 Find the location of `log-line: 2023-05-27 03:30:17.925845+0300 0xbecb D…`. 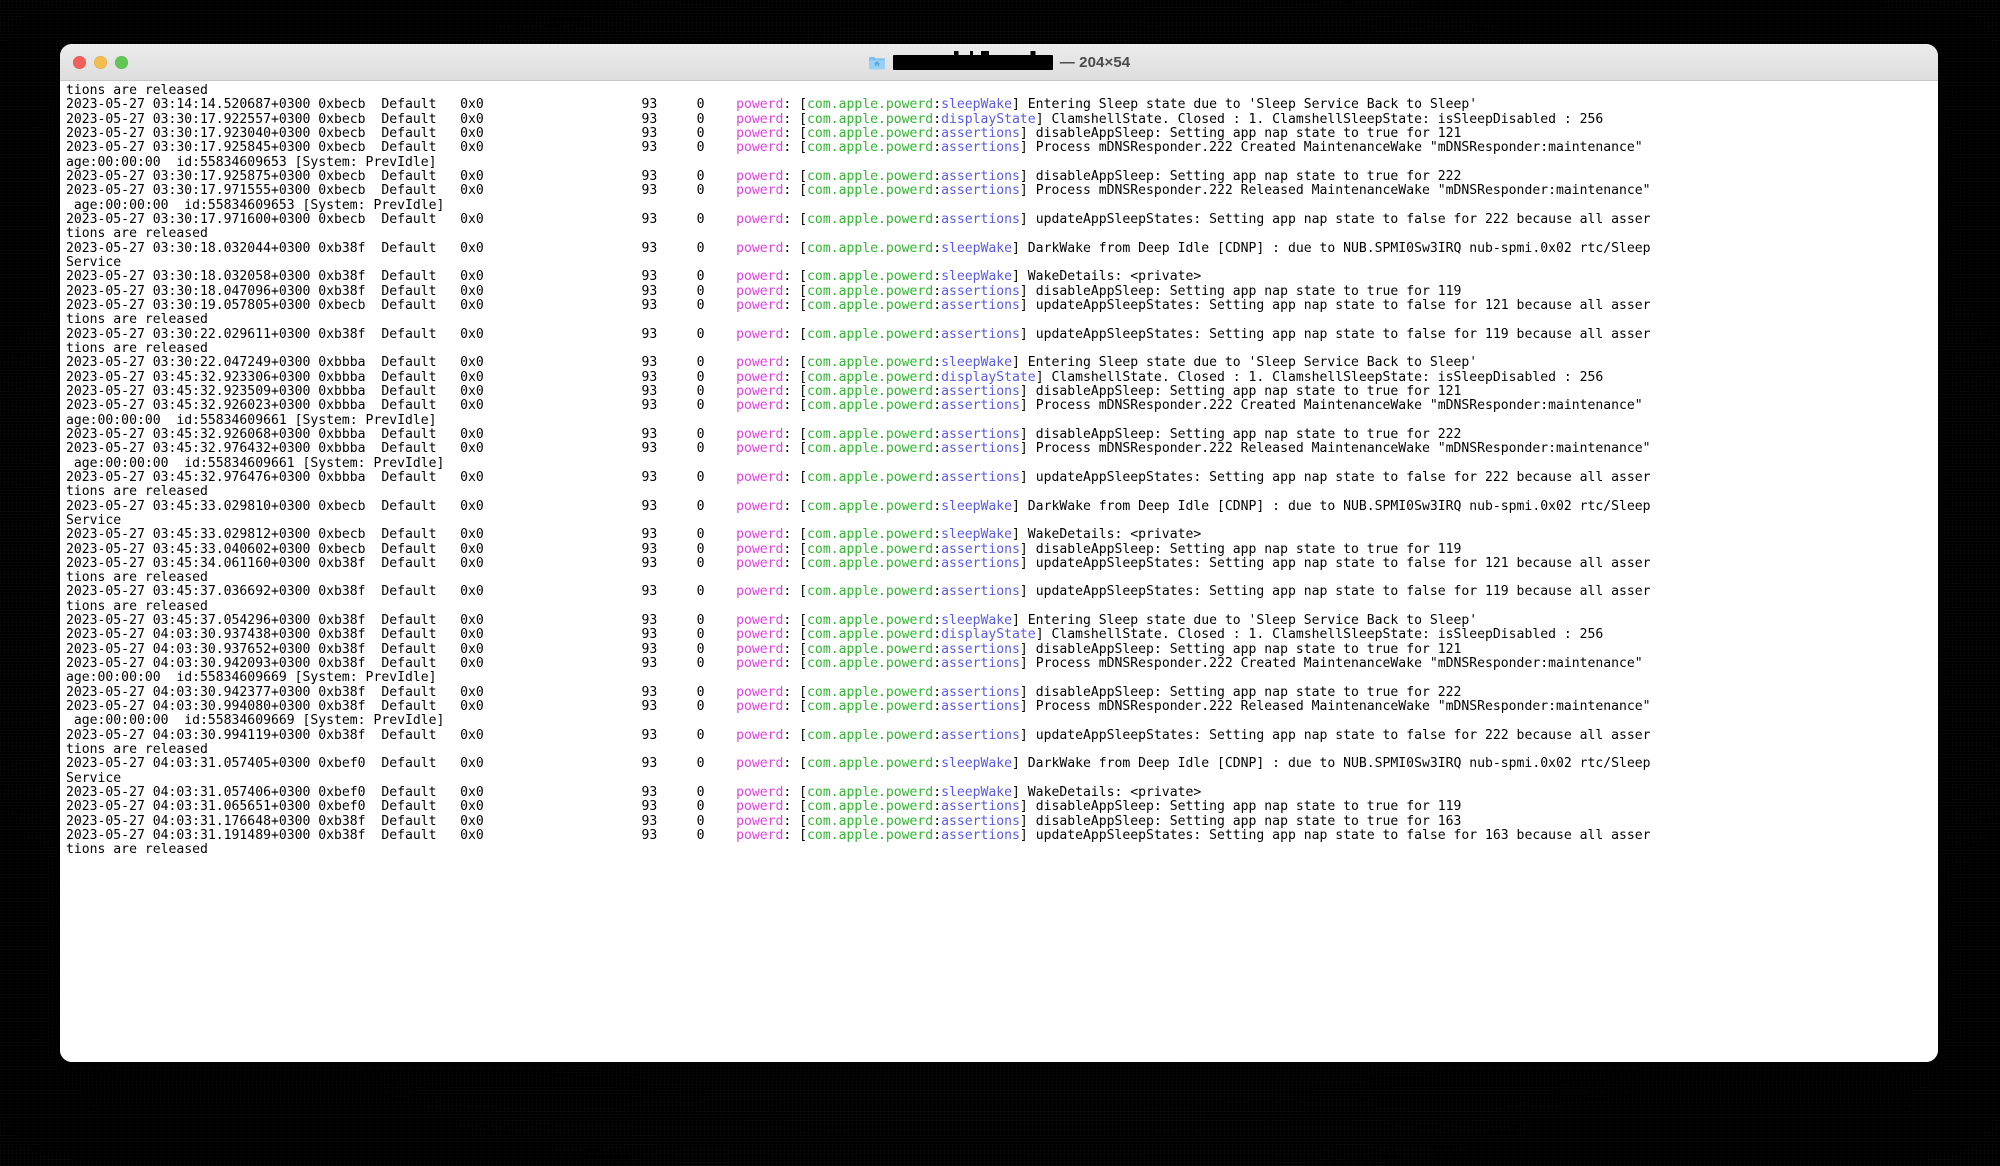

log-line: 2023-05-27 03:30:17.925845+0300 0xbecb D… is located at coordinates (854, 148).